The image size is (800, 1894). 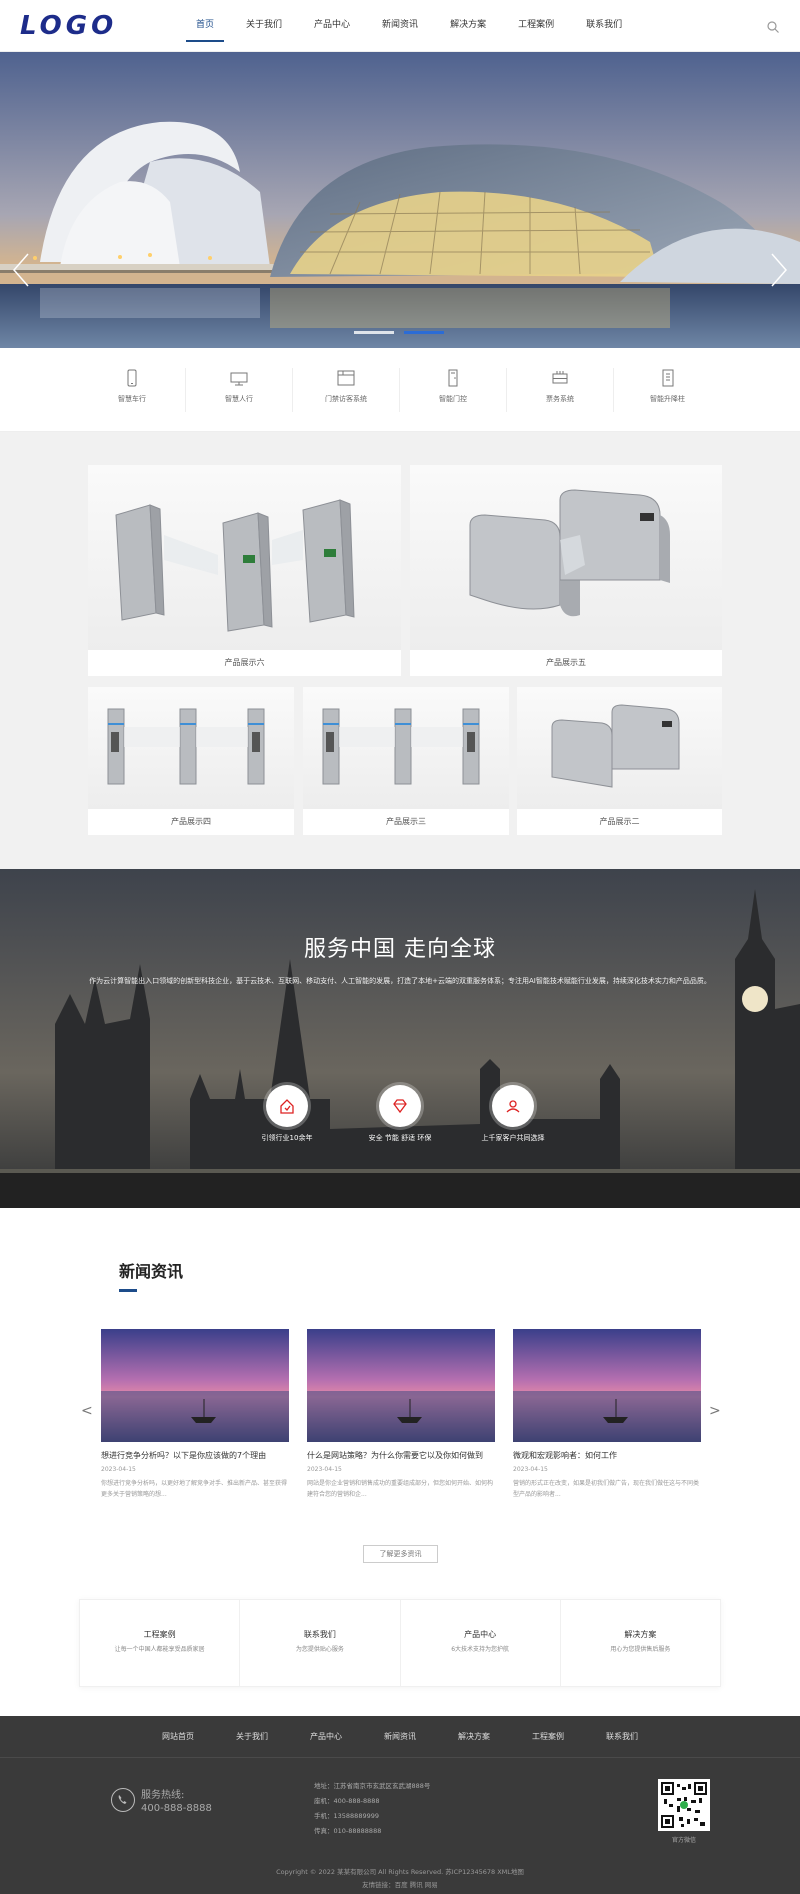 What do you see at coordinates (406, 822) in the screenshot?
I see `product-caption: 产品展示三` at bounding box center [406, 822].